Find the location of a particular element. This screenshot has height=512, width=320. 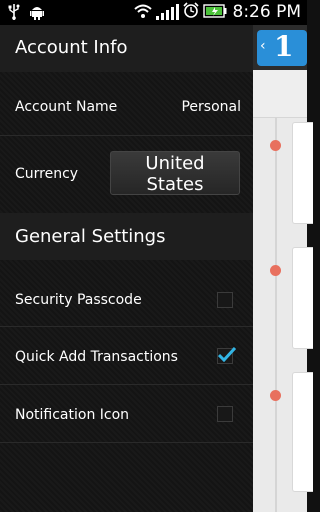

notification-icon-checkbox is located at coordinates (225, 414).